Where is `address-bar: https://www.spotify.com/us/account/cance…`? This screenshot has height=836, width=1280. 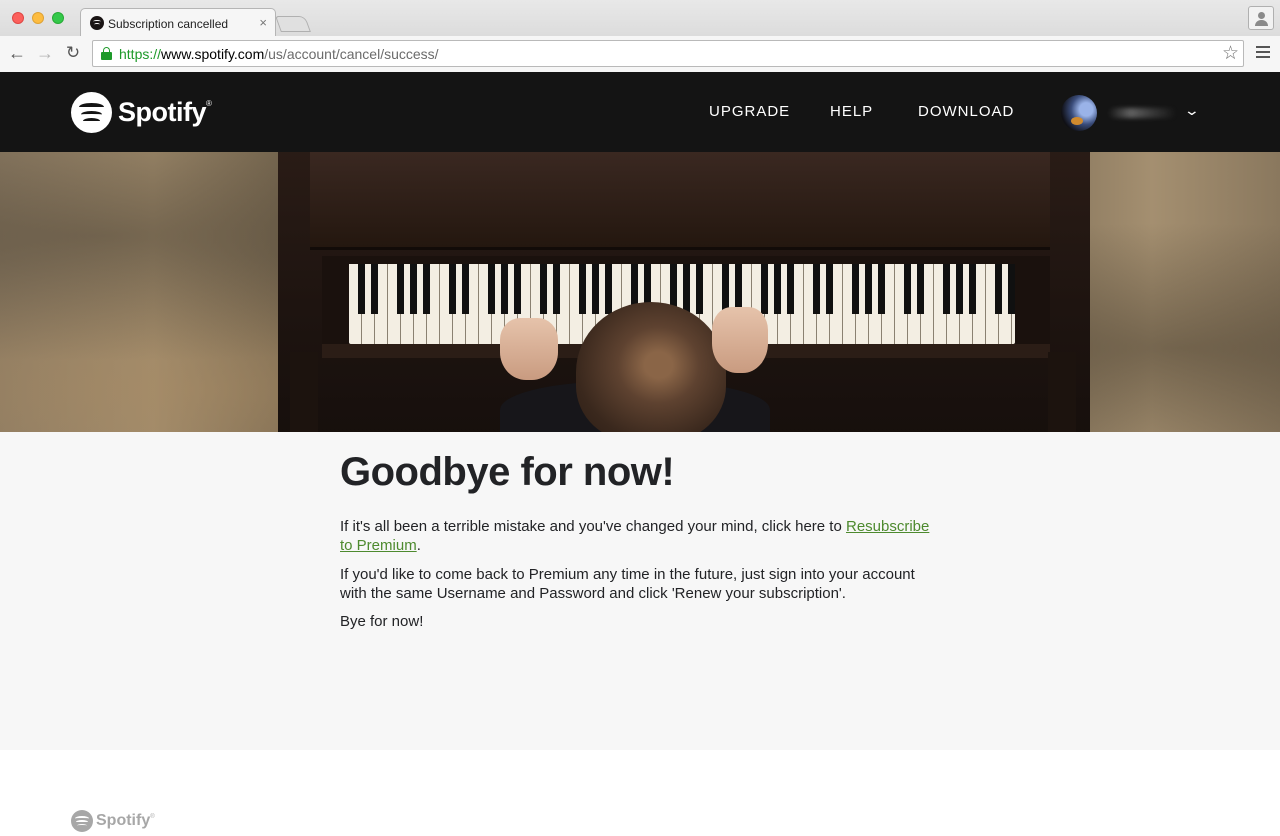
address-bar: https://www.spotify.com/us/account/cance… is located at coordinates (668, 53).